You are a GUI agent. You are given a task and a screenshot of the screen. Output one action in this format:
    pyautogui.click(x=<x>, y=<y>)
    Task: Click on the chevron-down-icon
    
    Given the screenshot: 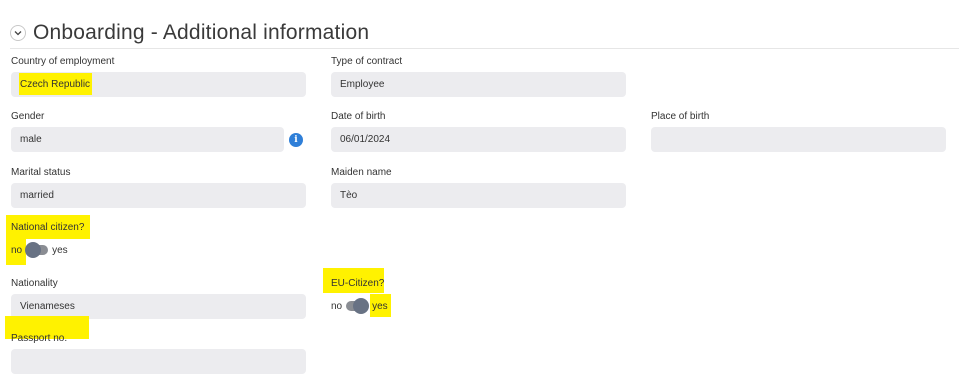 What is the action you would take?
    pyautogui.click(x=18, y=33)
    